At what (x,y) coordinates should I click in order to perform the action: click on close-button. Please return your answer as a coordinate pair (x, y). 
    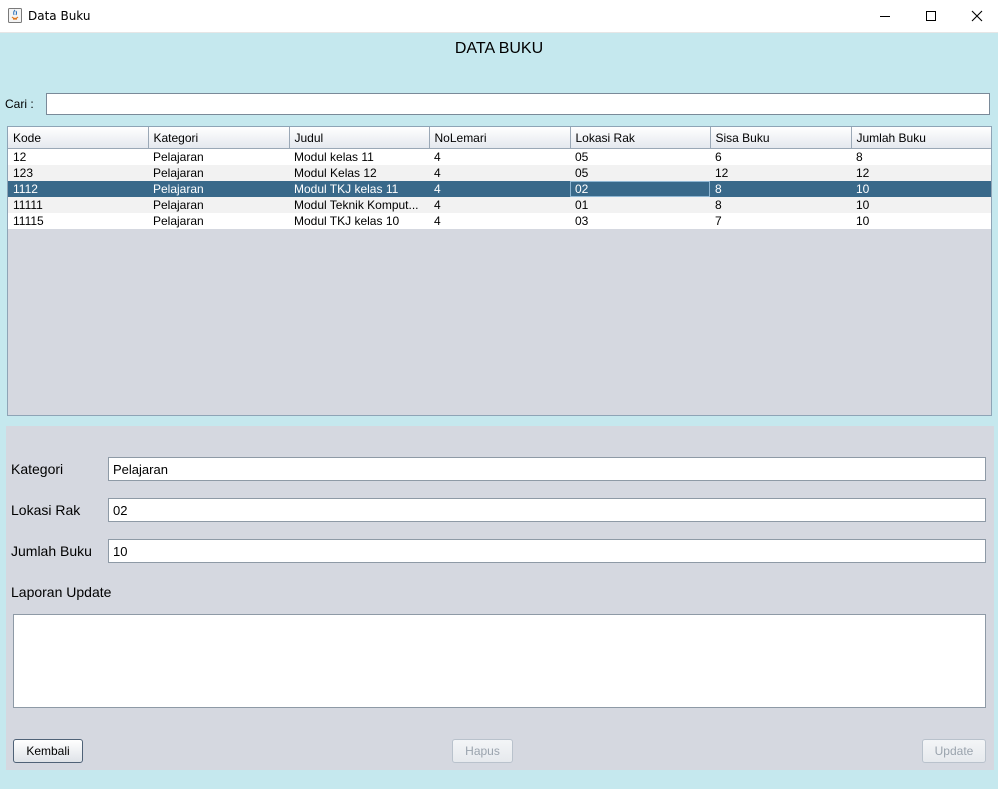
    Looking at the image, I should click on (976, 16).